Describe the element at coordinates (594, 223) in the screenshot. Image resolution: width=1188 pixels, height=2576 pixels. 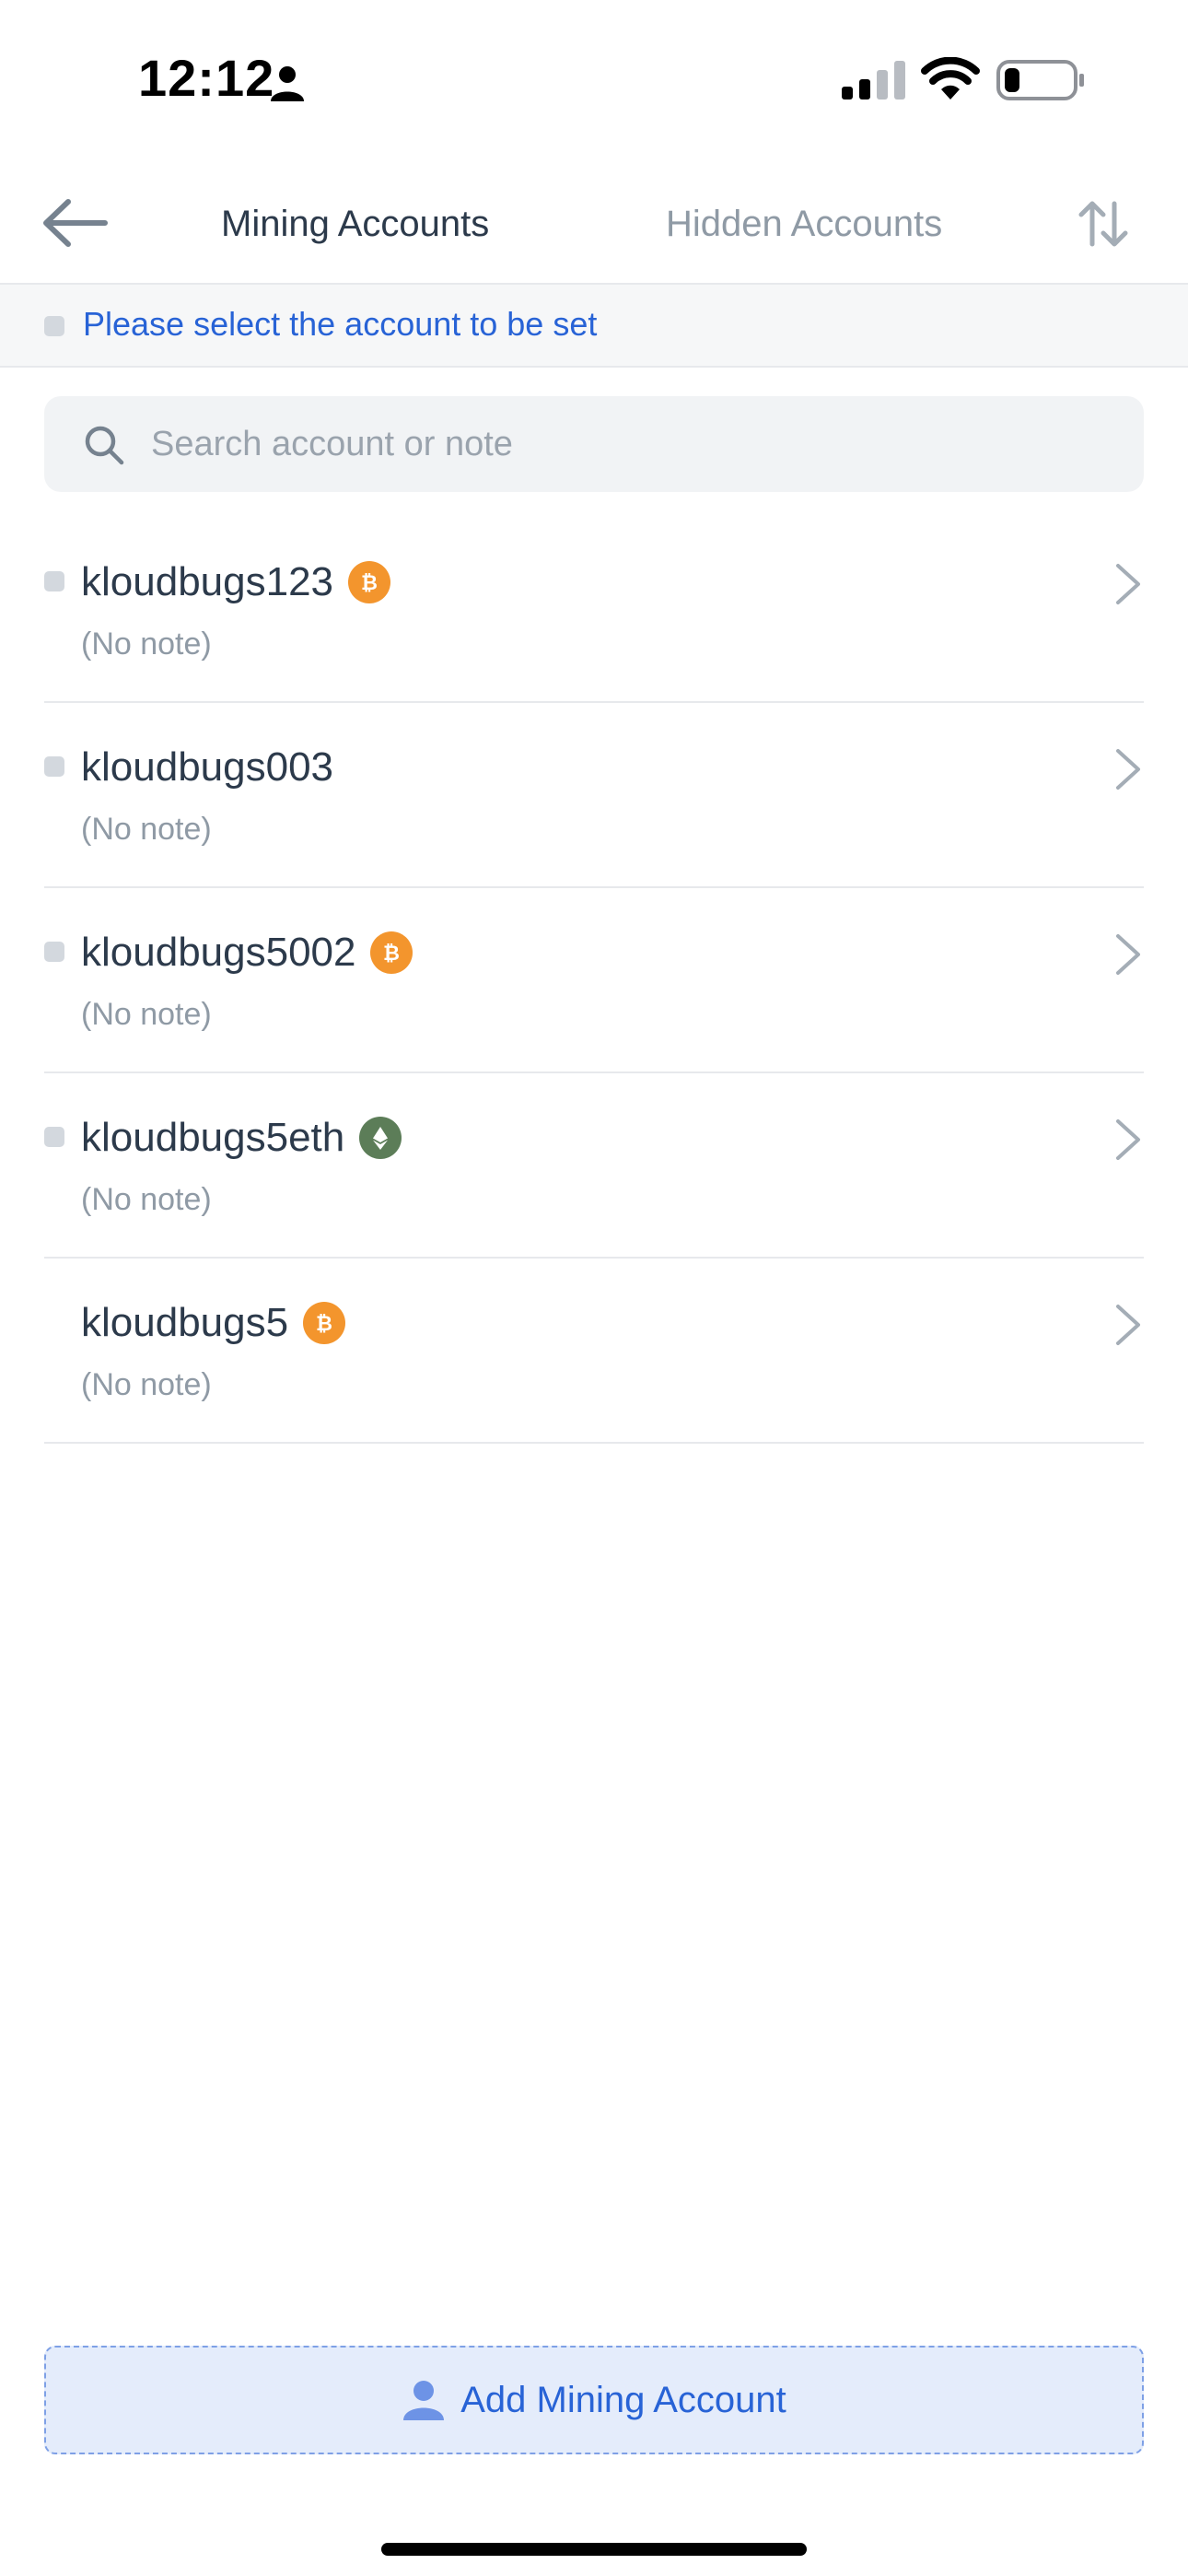
I see `nav-header: Mining Accounts Hidden Accounts` at that location.